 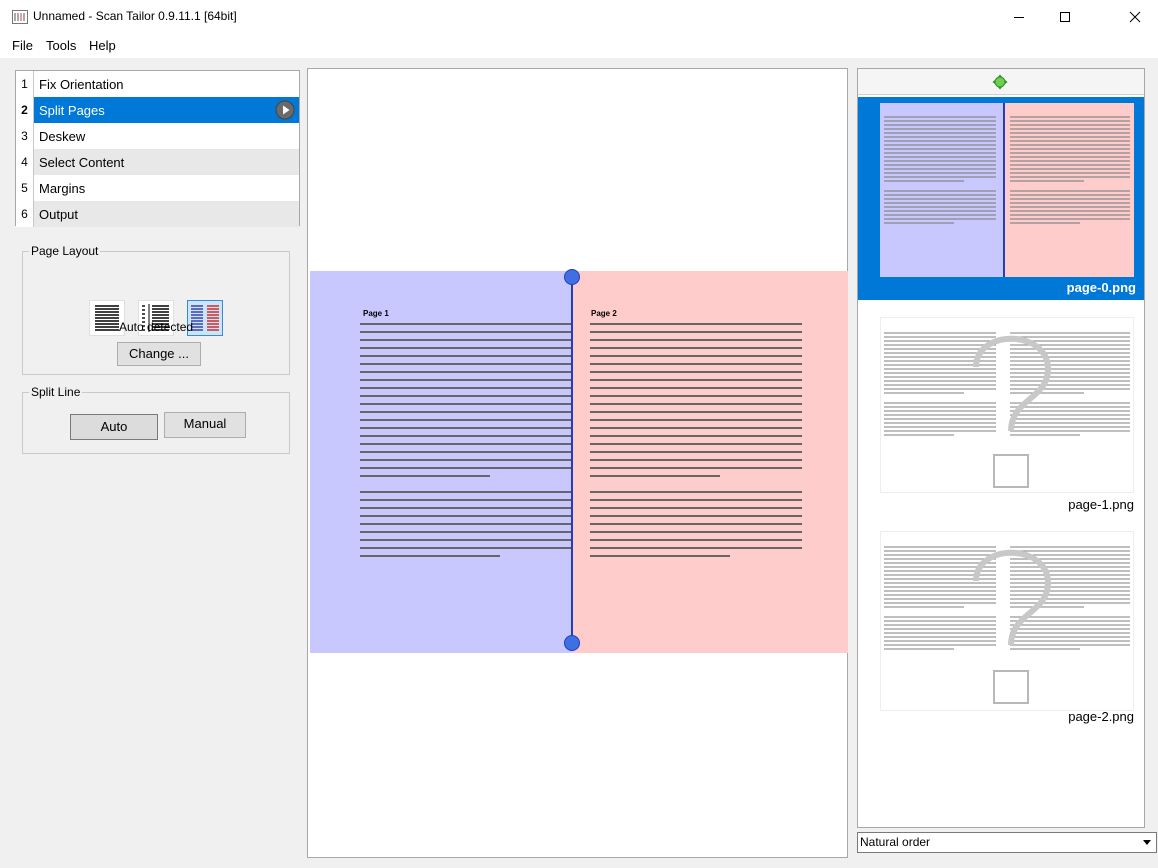 What do you see at coordinates (25, 84) in the screenshot?
I see `stage-number: 1` at bounding box center [25, 84].